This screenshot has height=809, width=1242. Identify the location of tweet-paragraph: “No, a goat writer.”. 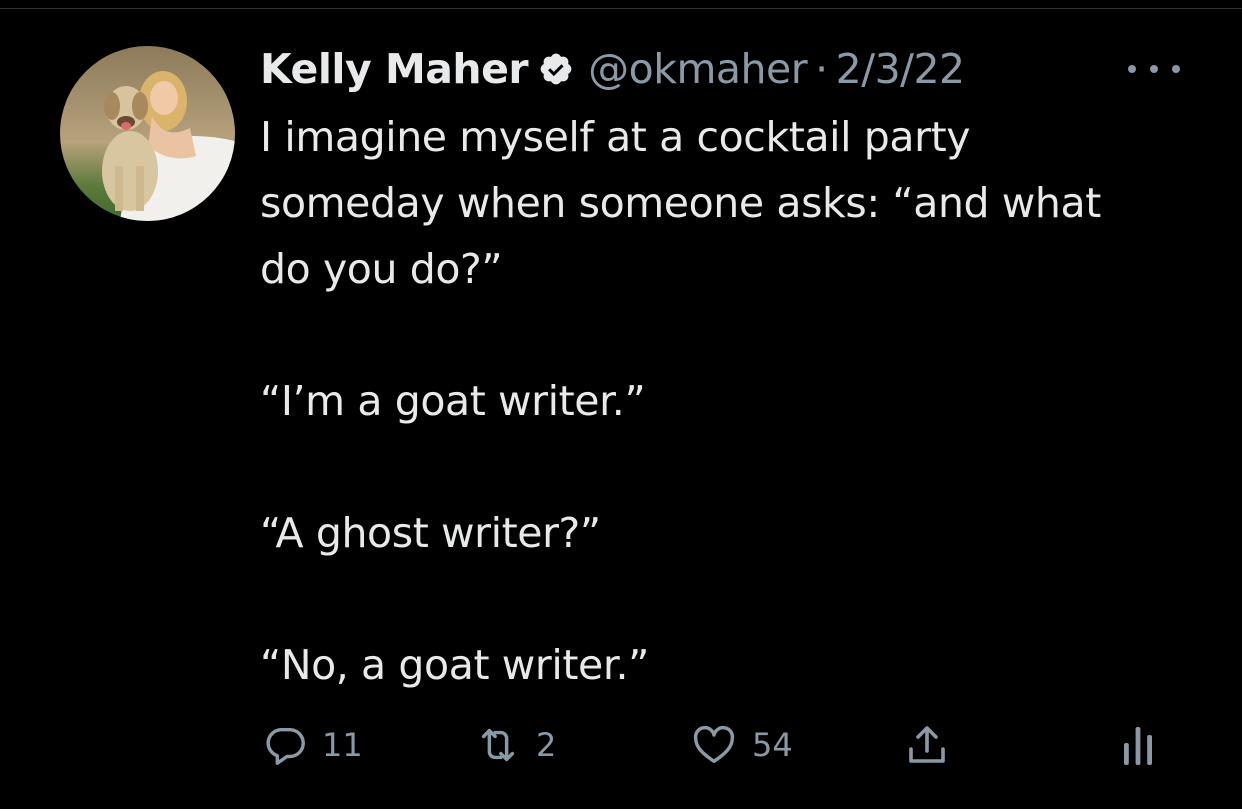
(455, 665).